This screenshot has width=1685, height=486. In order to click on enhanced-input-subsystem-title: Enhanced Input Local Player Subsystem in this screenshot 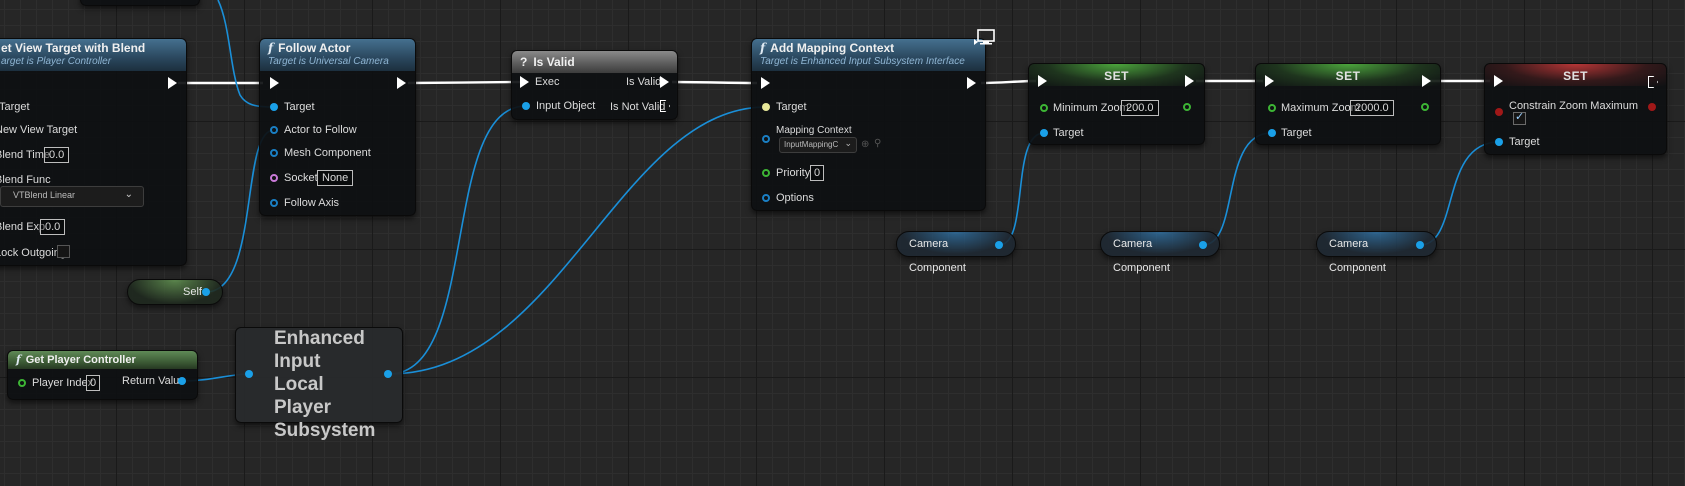, I will do `click(325, 384)`.